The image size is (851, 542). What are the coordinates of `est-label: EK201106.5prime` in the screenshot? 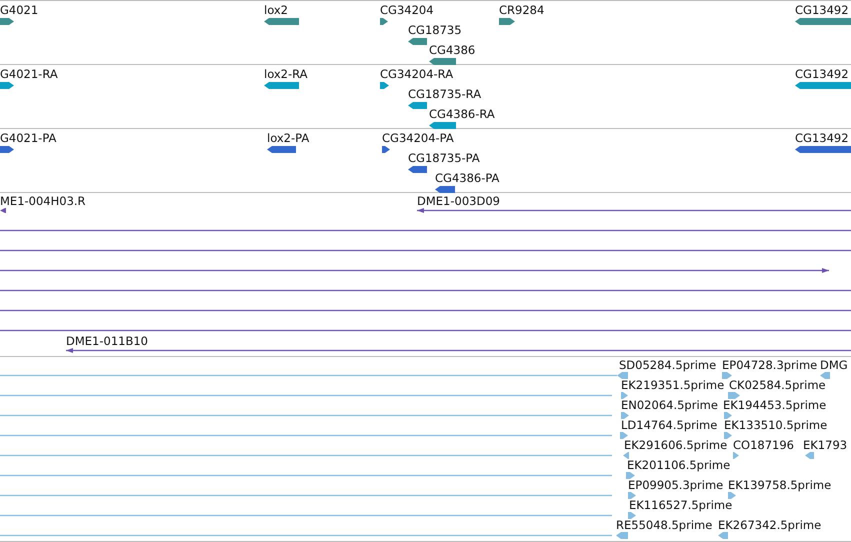 It's located at (678, 465).